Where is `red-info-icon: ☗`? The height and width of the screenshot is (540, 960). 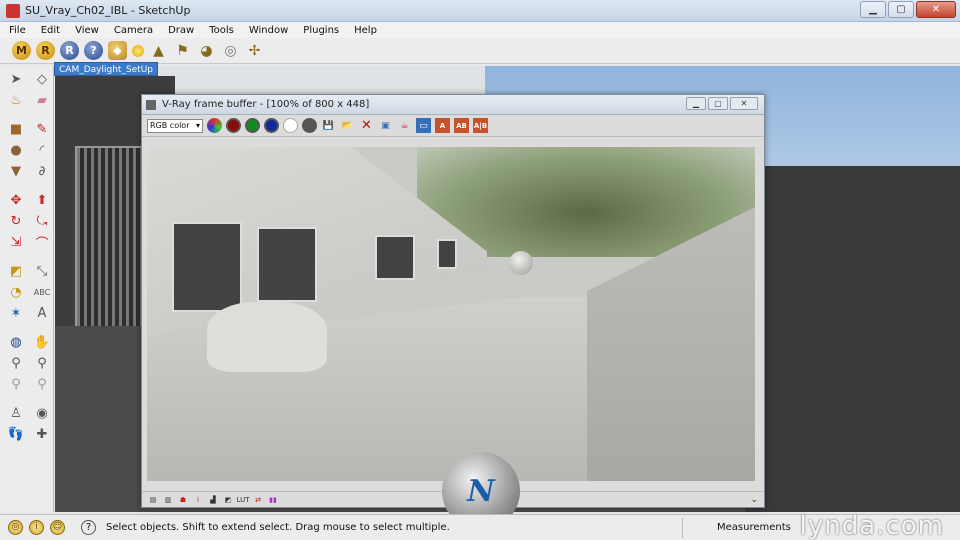
red-info-icon: ☗ is located at coordinates (183, 500).